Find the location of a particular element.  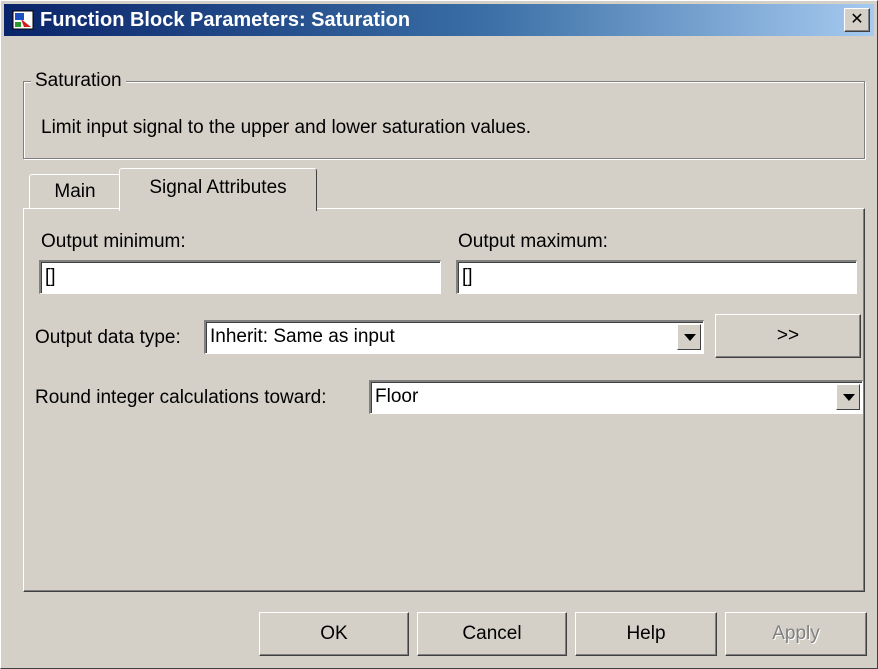

tab-signal-attributes: Signal Attributes is located at coordinates (218, 189).